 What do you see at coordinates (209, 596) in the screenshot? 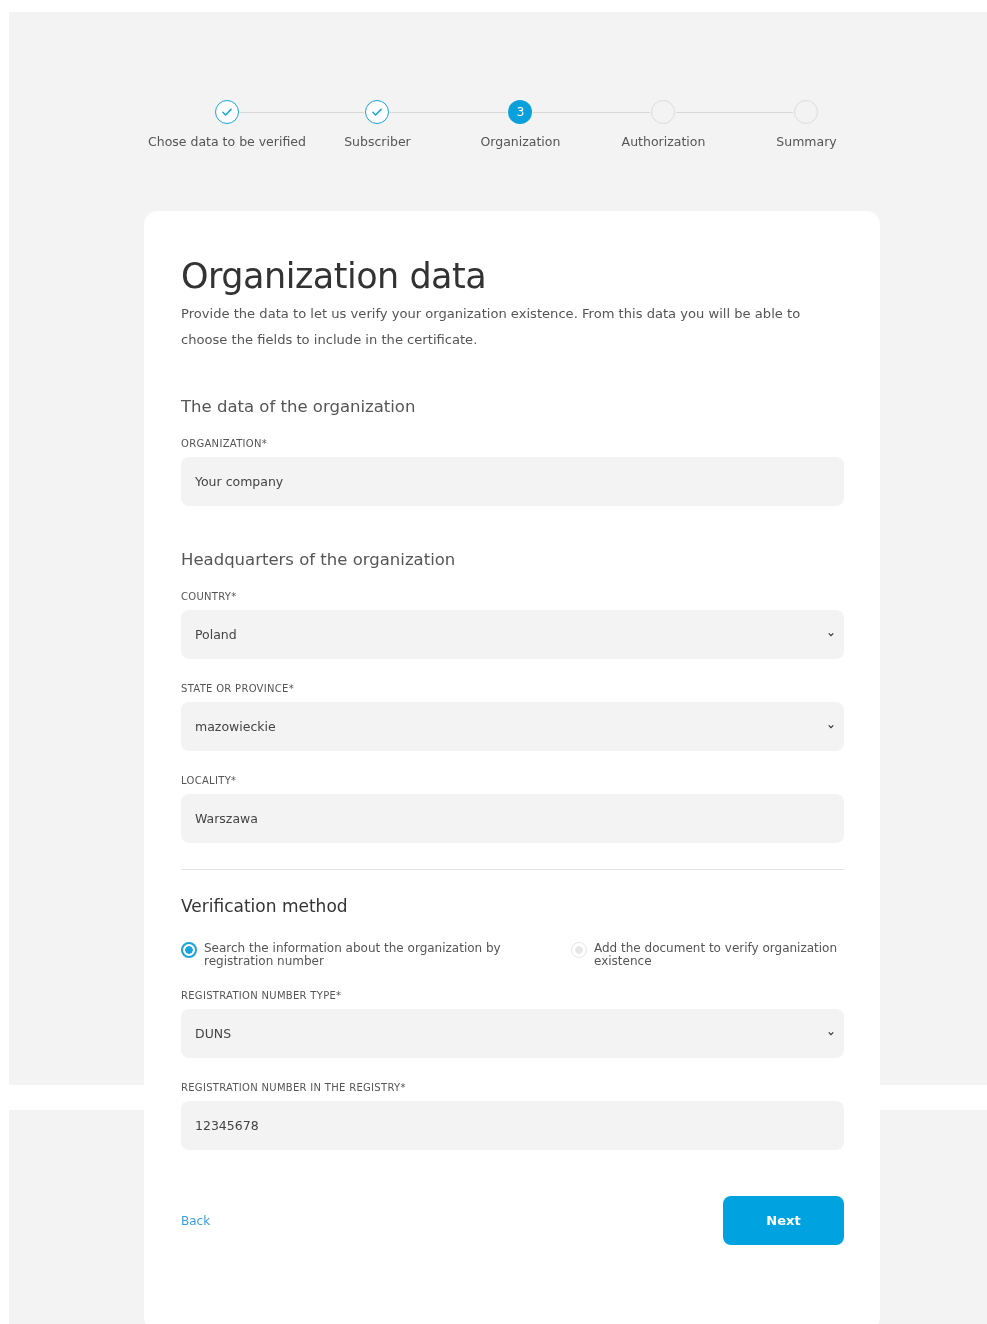
I see `field-label: COUNTRY*` at bounding box center [209, 596].